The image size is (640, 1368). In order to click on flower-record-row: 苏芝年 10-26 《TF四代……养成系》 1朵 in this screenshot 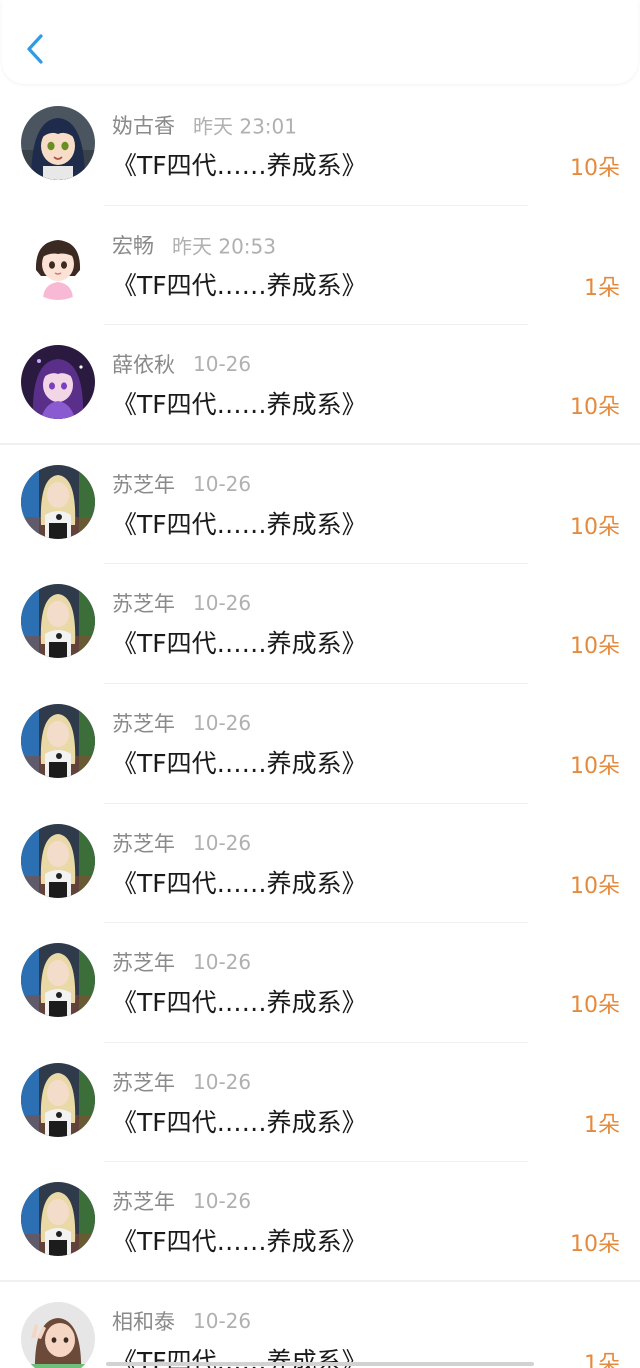, I will do `click(320, 1102)`.